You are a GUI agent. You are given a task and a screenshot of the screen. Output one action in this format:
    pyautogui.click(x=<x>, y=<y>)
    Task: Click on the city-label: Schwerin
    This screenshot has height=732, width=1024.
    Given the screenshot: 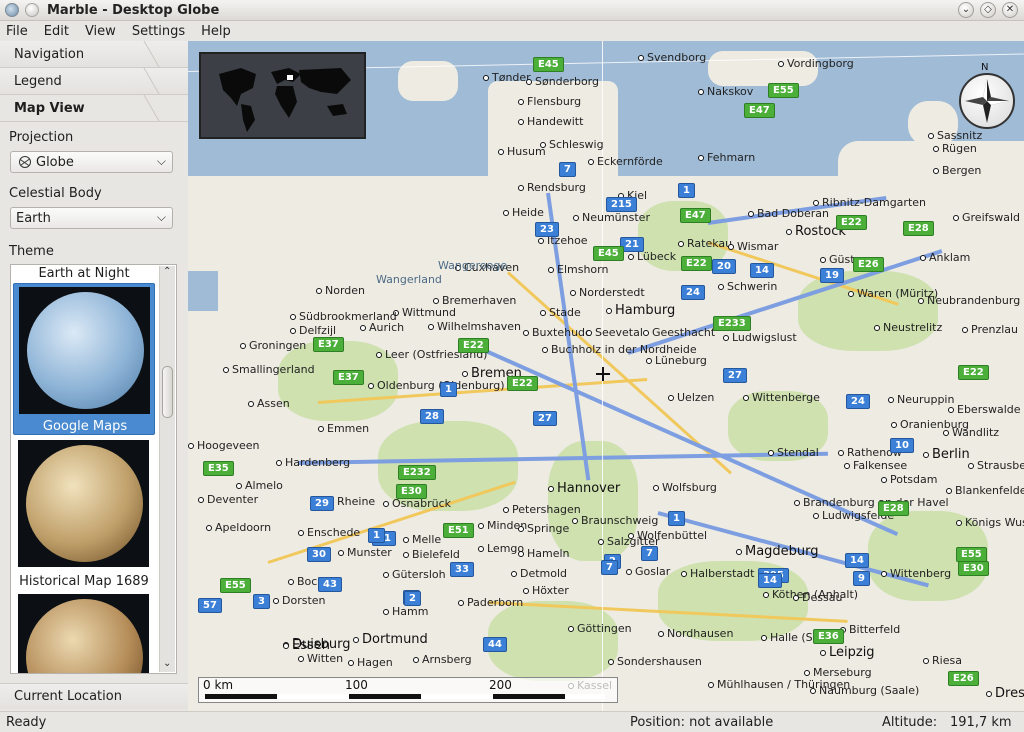 What is the action you would take?
    pyautogui.click(x=747, y=286)
    